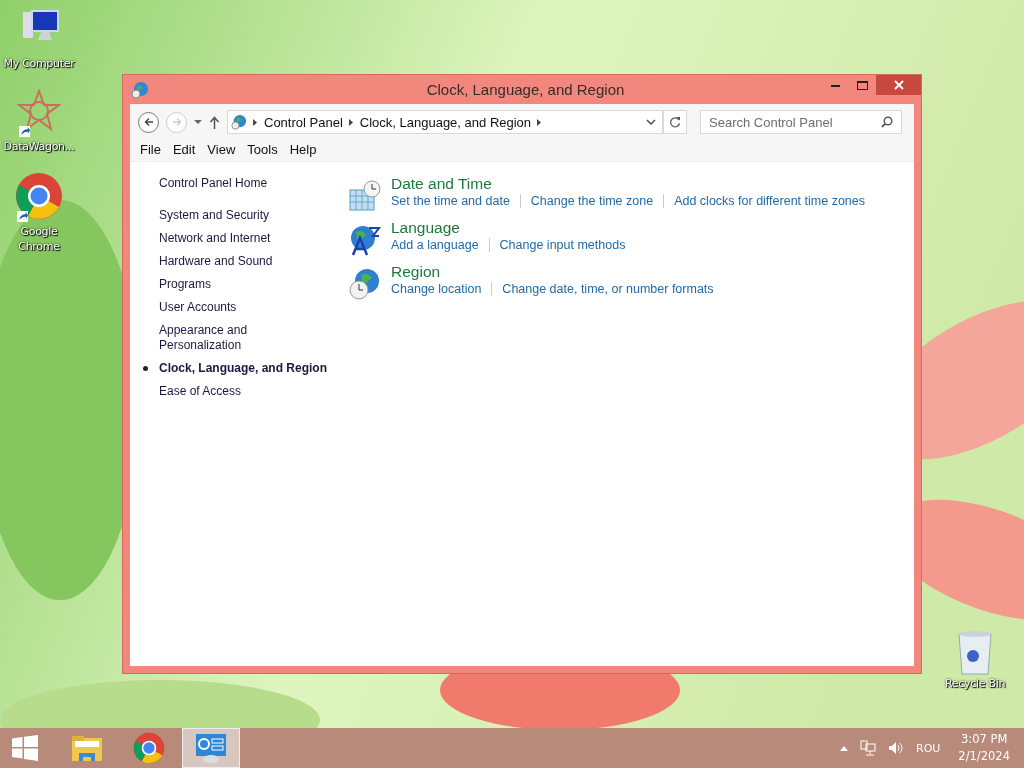 The height and width of the screenshot is (768, 1024). Describe the element at coordinates (198, 122) in the screenshot. I see `dropdown-caret-icon` at that location.